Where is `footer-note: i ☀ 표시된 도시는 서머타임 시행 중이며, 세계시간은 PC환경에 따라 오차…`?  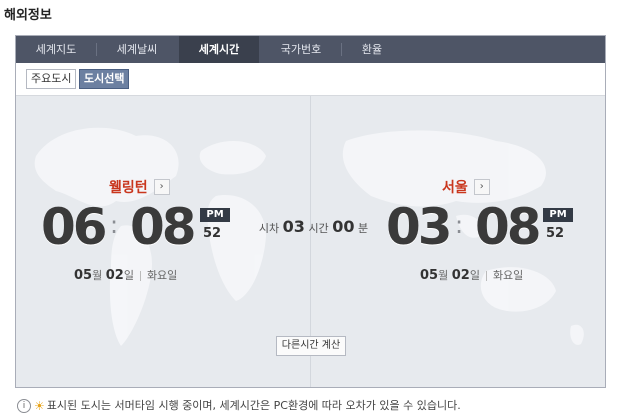 footer-note: i ☀ 표시된 도시는 서머타임 시행 중이며, 세계시간은 PC환경에 따라 오차… is located at coordinates (239, 405).